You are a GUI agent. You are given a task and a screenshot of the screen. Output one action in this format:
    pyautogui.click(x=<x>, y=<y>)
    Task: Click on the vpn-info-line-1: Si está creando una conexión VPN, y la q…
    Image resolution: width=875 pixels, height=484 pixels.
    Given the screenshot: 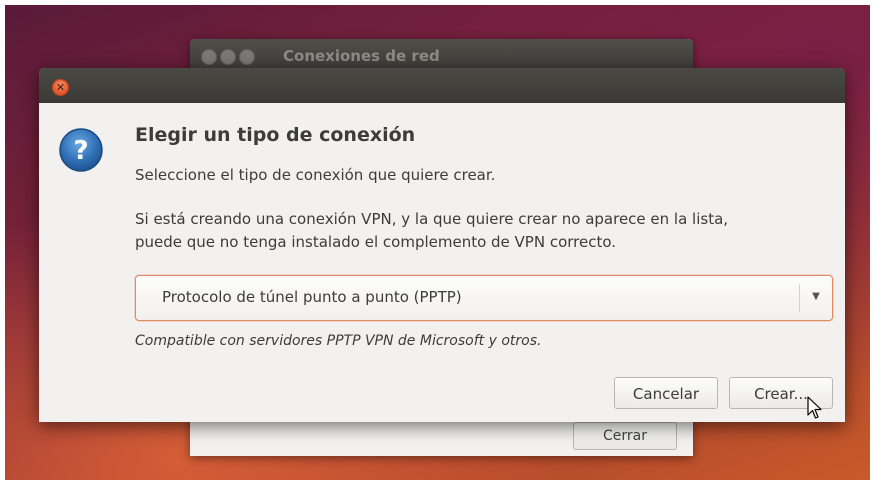 What is the action you would take?
    pyautogui.click(x=432, y=219)
    